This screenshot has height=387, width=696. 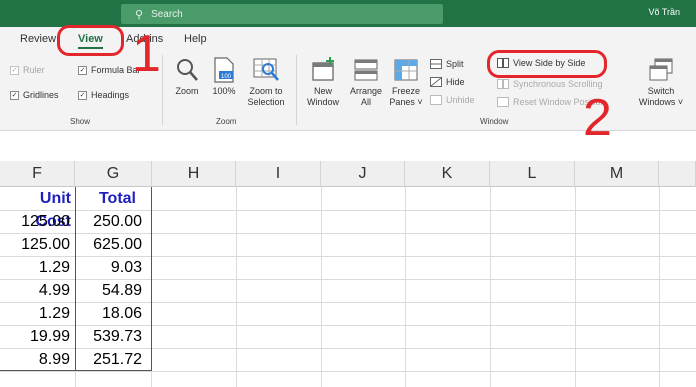 I want to click on arrange-label-2: All, so click(x=365, y=102).